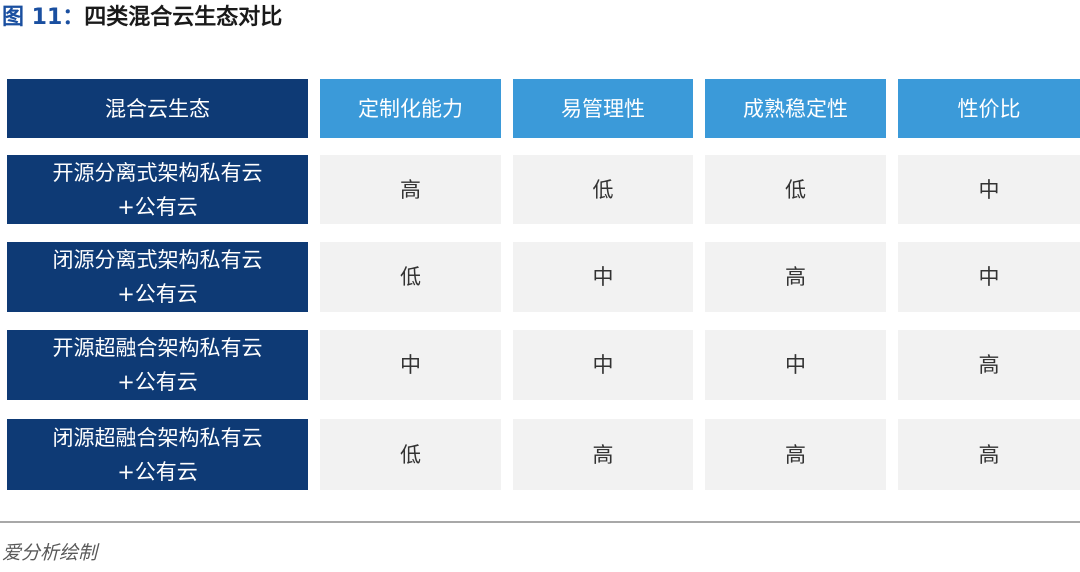  Describe the element at coordinates (157, 348) in the screenshot. I see `row-header-line1: 开源超融合架构私有云` at that location.